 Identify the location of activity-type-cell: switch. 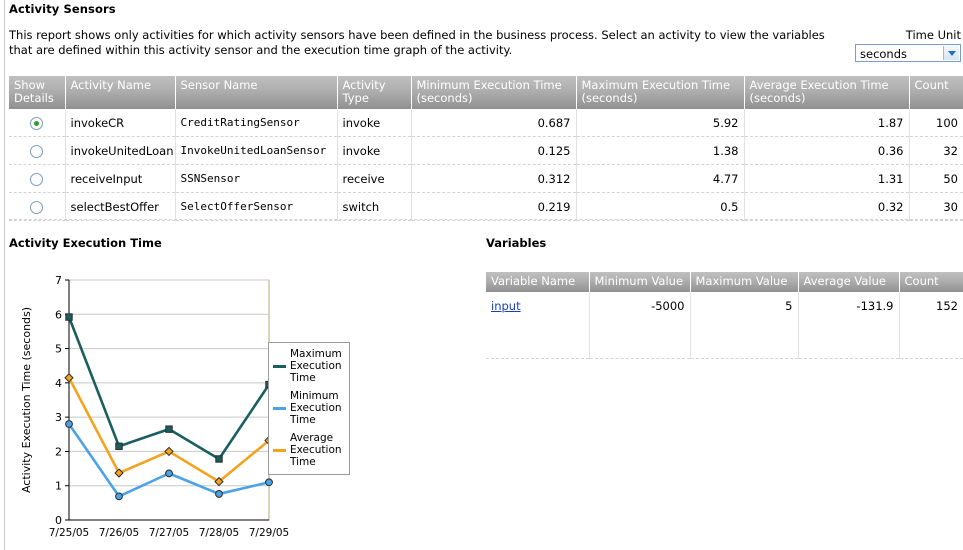
(374, 206).